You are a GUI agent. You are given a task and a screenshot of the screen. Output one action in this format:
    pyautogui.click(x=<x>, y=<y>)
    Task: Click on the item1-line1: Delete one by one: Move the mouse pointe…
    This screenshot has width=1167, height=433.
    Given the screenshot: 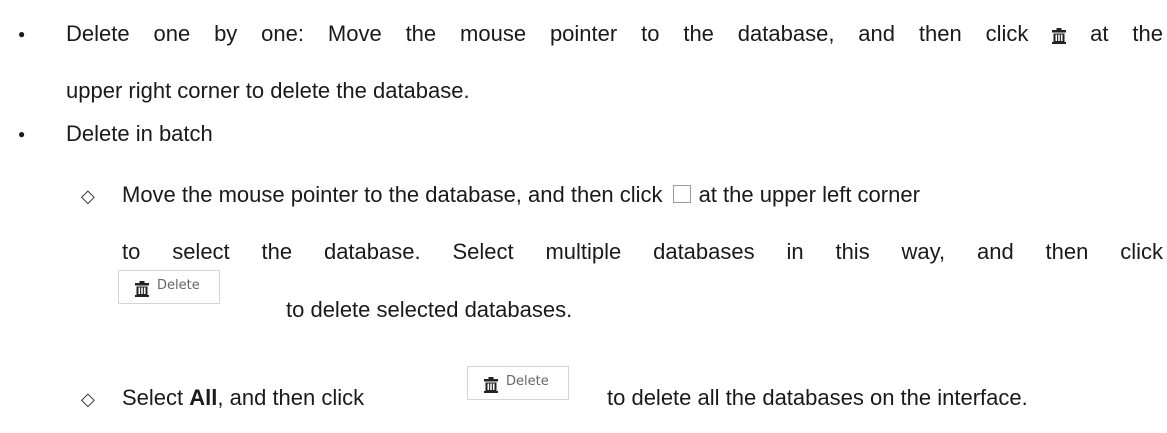 What is the action you would take?
    pyautogui.click(x=614, y=35)
    